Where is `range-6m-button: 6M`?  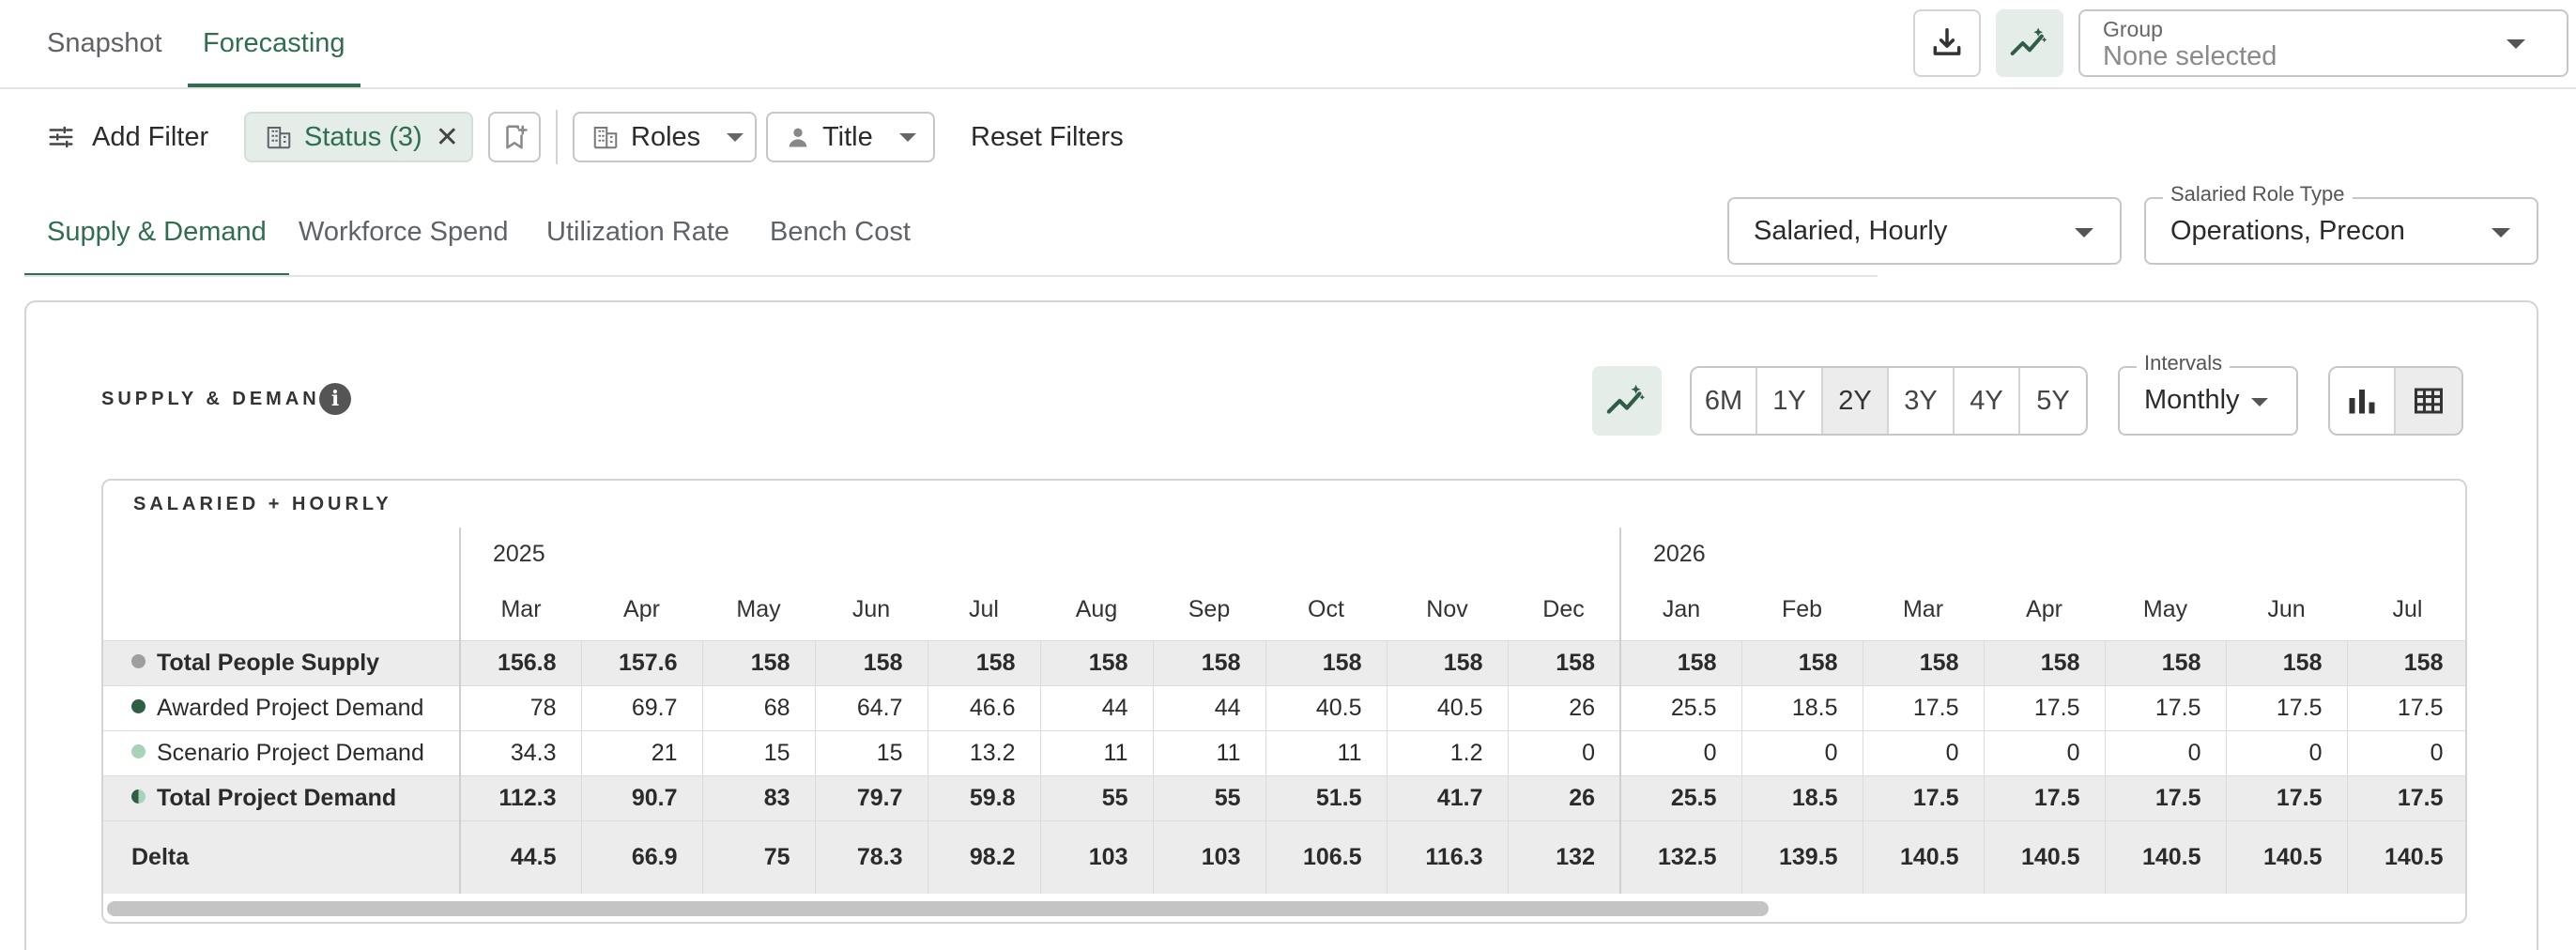 range-6m-button: 6M is located at coordinates (1725, 401).